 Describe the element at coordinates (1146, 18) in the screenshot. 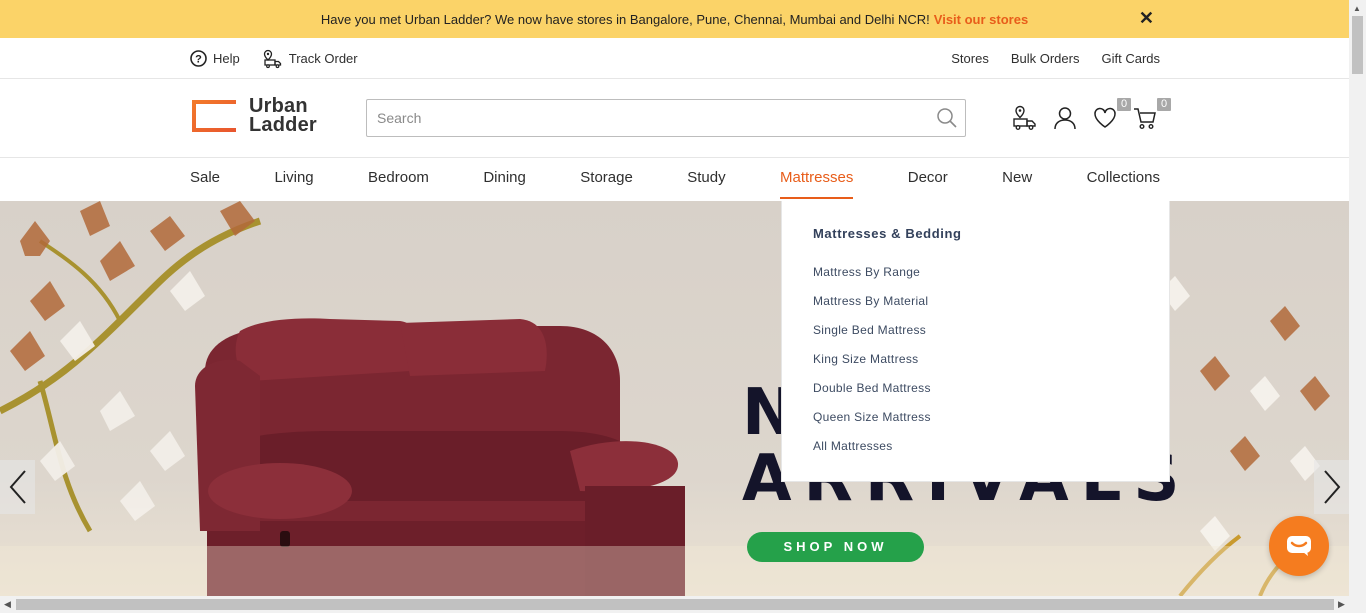

I see `close-icon: ✕` at that location.